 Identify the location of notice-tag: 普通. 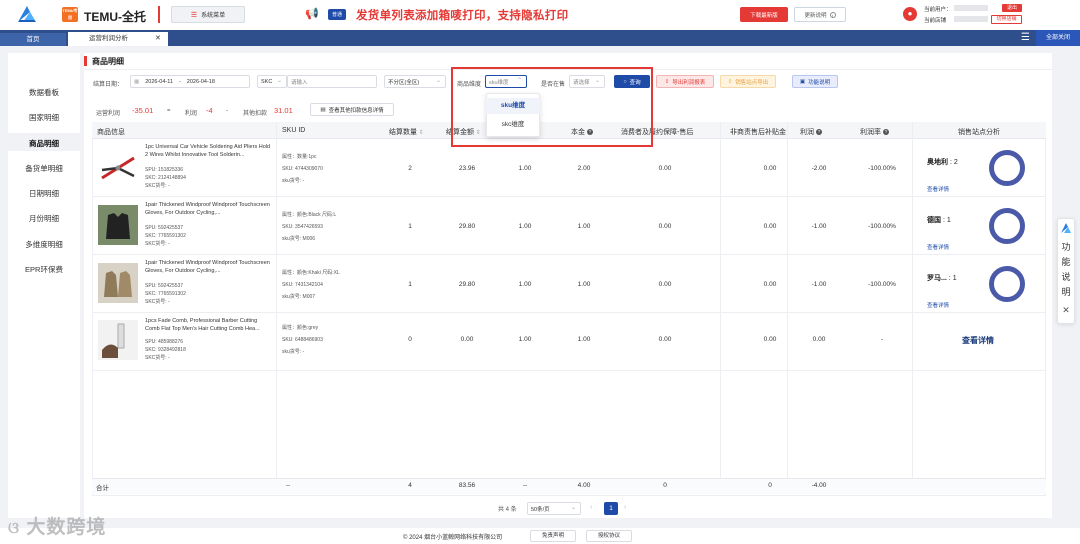
(337, 14).